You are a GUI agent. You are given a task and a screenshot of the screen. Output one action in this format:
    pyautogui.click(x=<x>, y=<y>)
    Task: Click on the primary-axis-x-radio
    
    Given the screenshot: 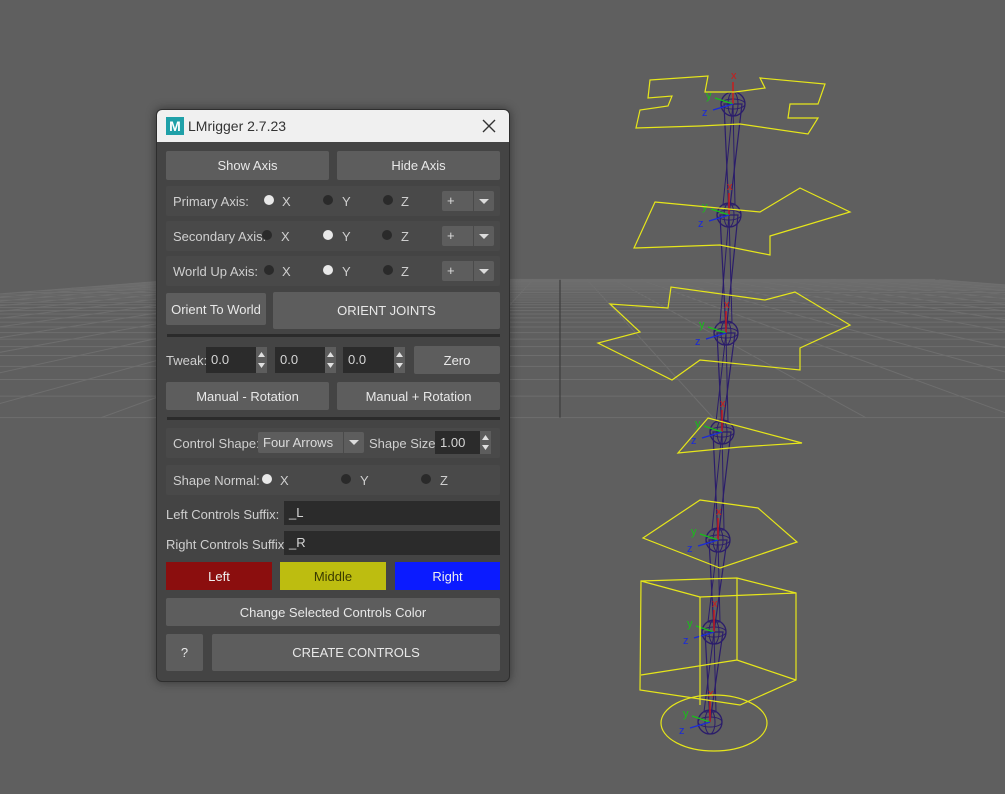 What is the action you would take?
    pyautogui.click(x=269, y=200)
    